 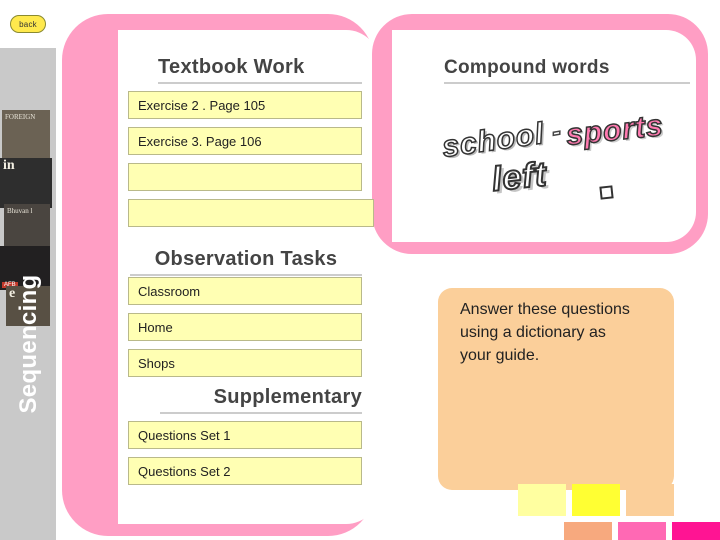 What do you see at coordinates (245, 435) in the screenshot?
I see `supplementary-item-set-1: Questions Set 1` at bounding box center [245, 435].